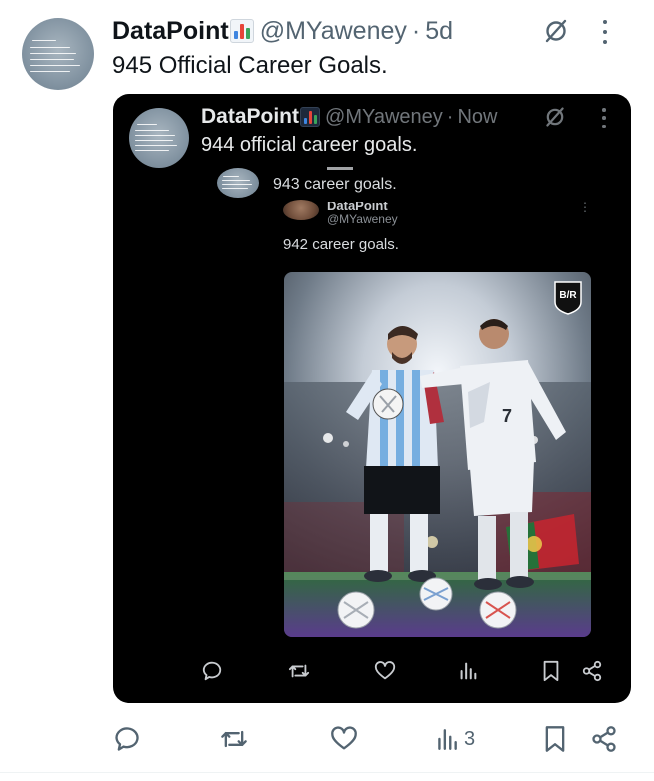  What do you see at coordinates (341, 244) in the screenshot?
I see `nested-inner-text: 942 career goals.` at bounding box center [341, 244].